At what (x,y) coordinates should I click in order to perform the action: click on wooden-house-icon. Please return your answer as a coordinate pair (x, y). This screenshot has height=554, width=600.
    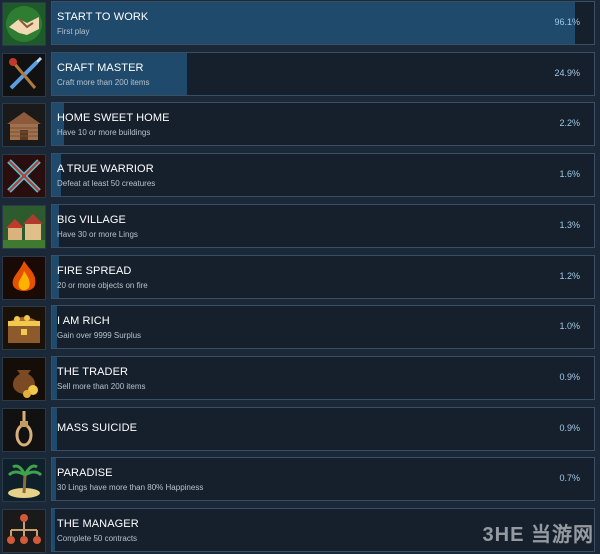
    Looking at the image, I should click on (24, 125).